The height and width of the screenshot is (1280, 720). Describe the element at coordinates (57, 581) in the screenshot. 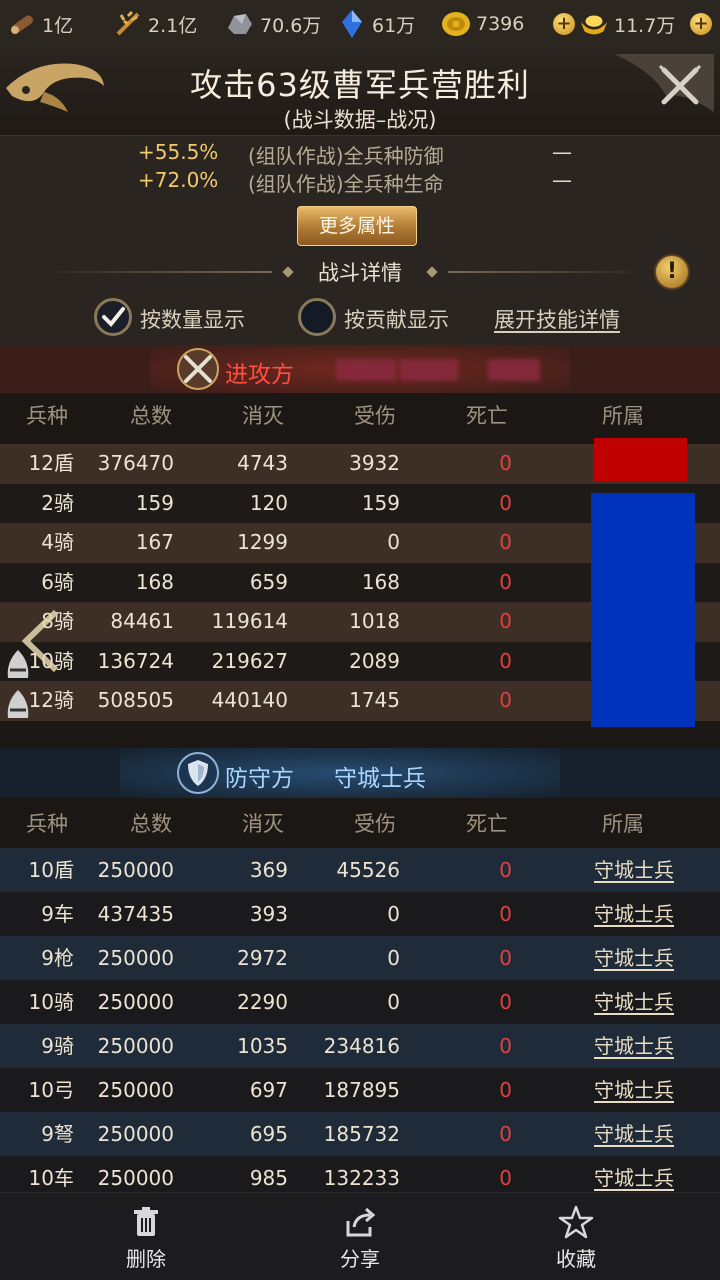

I see `cell-unit: 6骑` at that location.